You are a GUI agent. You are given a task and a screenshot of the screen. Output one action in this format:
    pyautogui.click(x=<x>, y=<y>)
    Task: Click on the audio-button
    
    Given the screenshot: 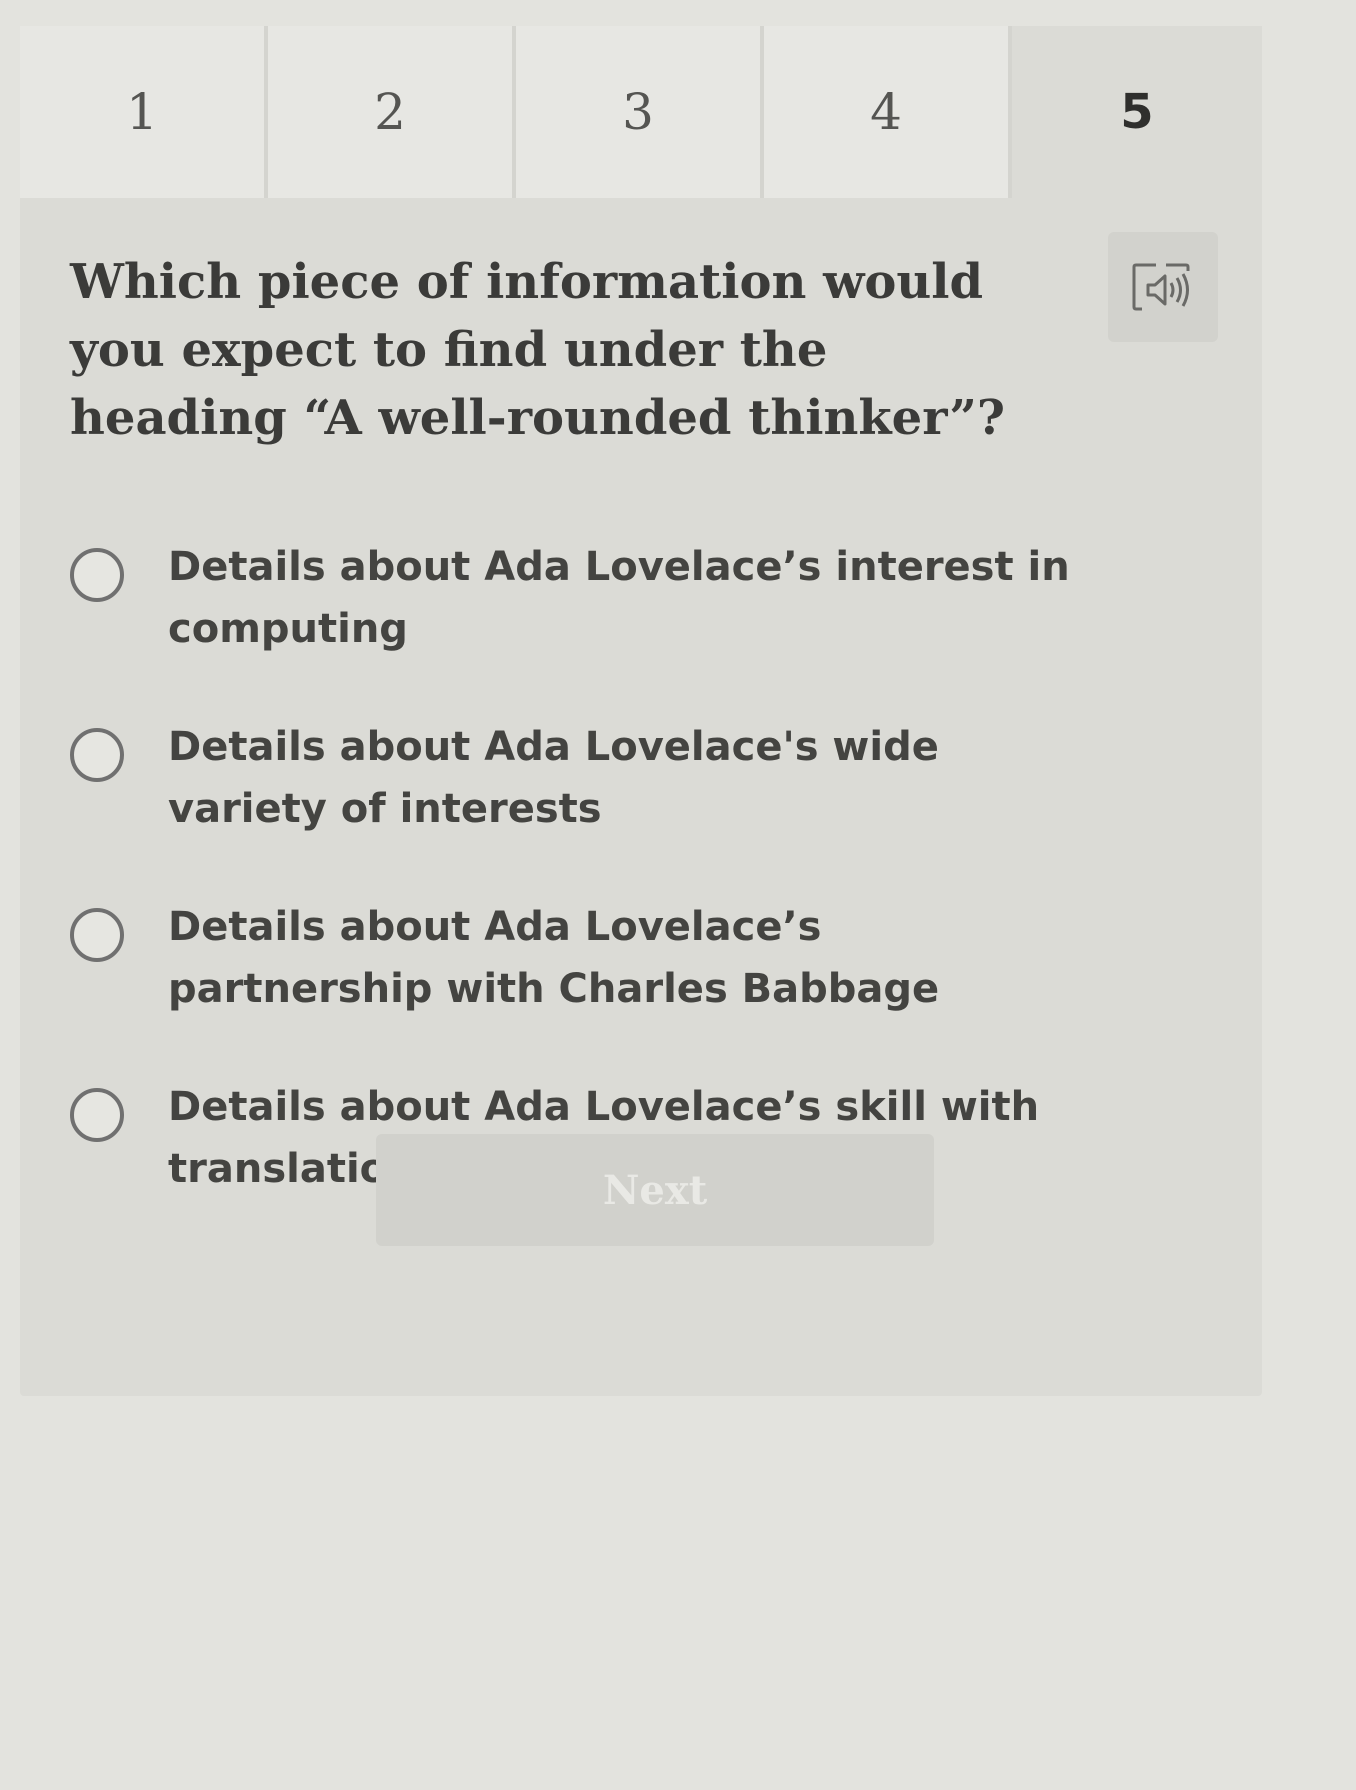 What is the action you would take?
    pyautogui.click(x=1163, y=287)
    